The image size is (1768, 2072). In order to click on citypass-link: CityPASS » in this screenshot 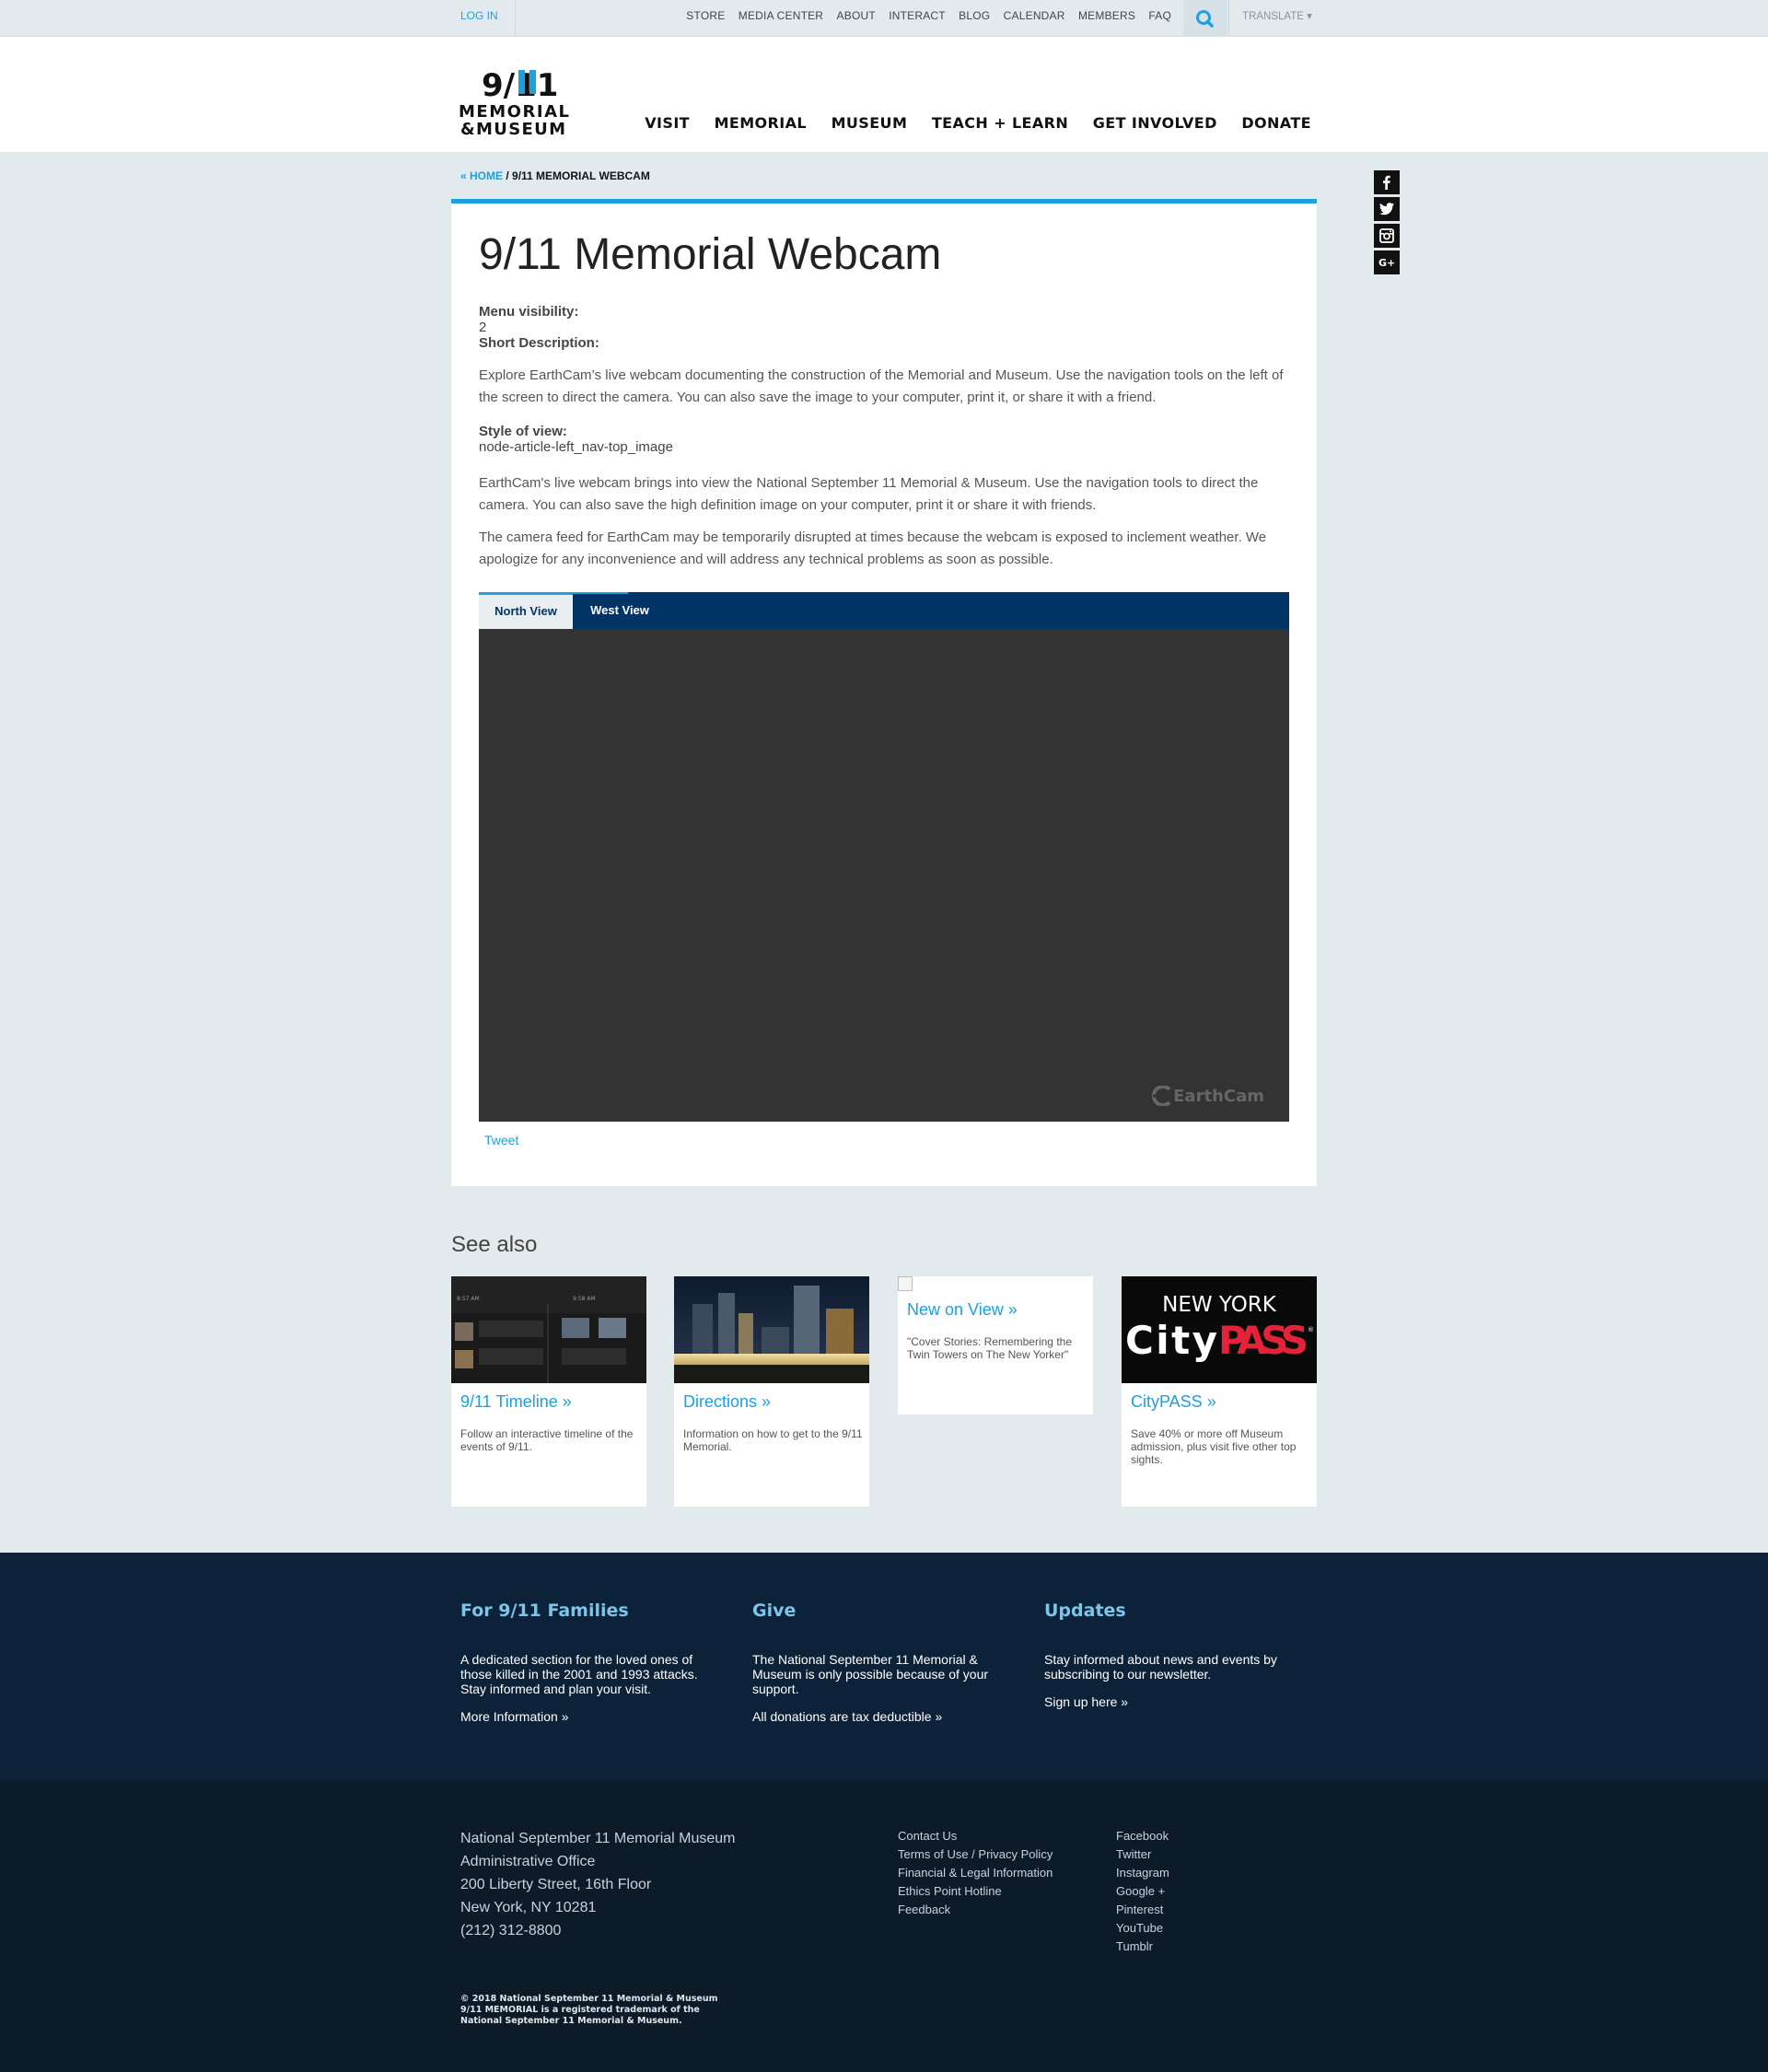, I will do `click(1173, 1402)`.